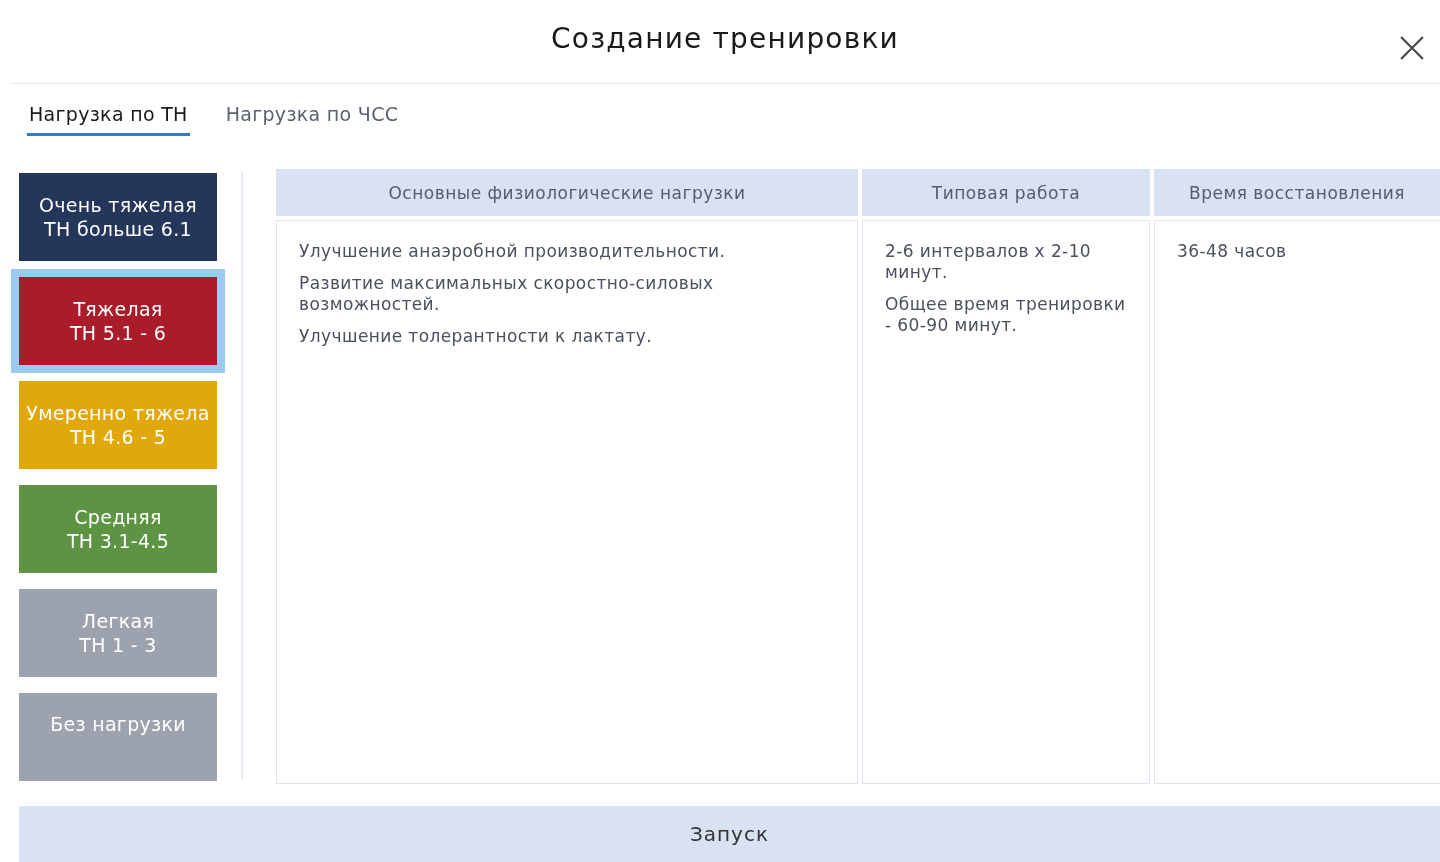 The width and height of the screenshot is (1440, 862). What do you see at coordinates (1232, 251) in the screenshot?
I see `cell-text: 36-48 часов` at bounding box center [1232, 251].